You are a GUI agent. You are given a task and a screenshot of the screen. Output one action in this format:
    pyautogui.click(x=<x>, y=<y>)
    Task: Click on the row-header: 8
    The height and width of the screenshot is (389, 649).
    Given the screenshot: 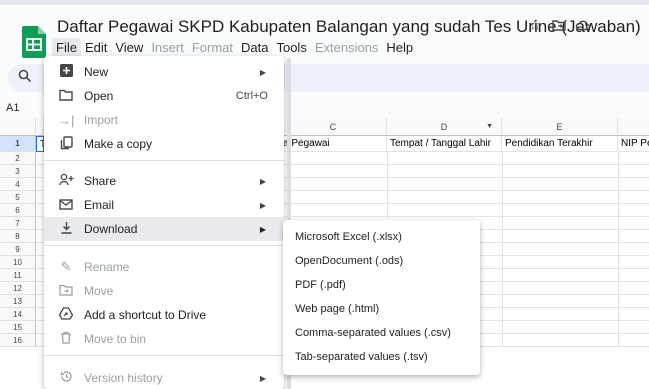 What is the action you would take?
    pyautogui.click(x=18, y=236)
    